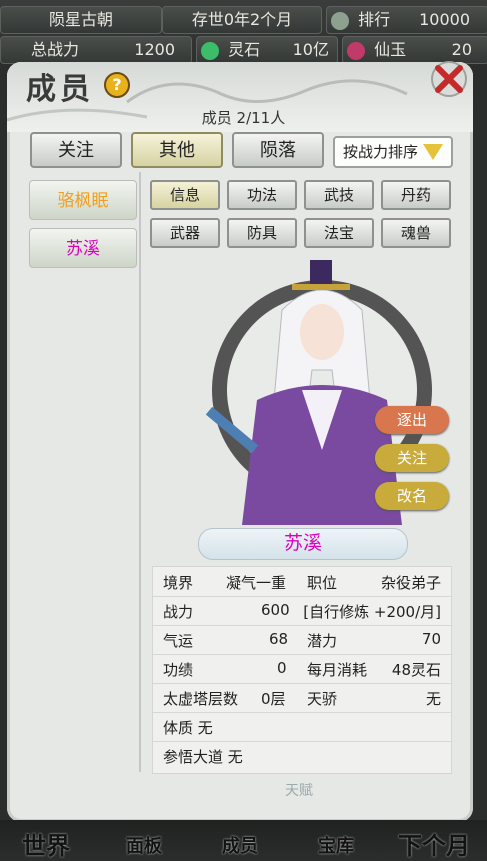  Describe the element at coordinates (302, 640) in the screenshot. I see `stats-row: 气运 68 潜力 70` at that location.